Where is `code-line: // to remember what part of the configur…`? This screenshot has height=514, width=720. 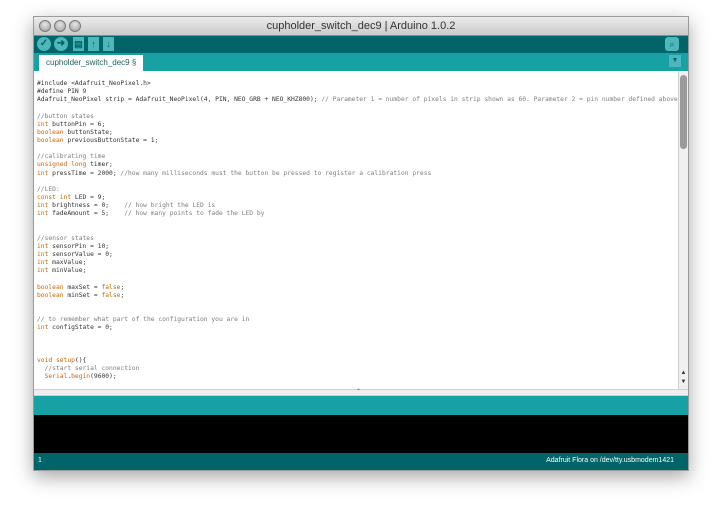
code-line: // to remember what part of the configur… is located at coordinates (357, 320).